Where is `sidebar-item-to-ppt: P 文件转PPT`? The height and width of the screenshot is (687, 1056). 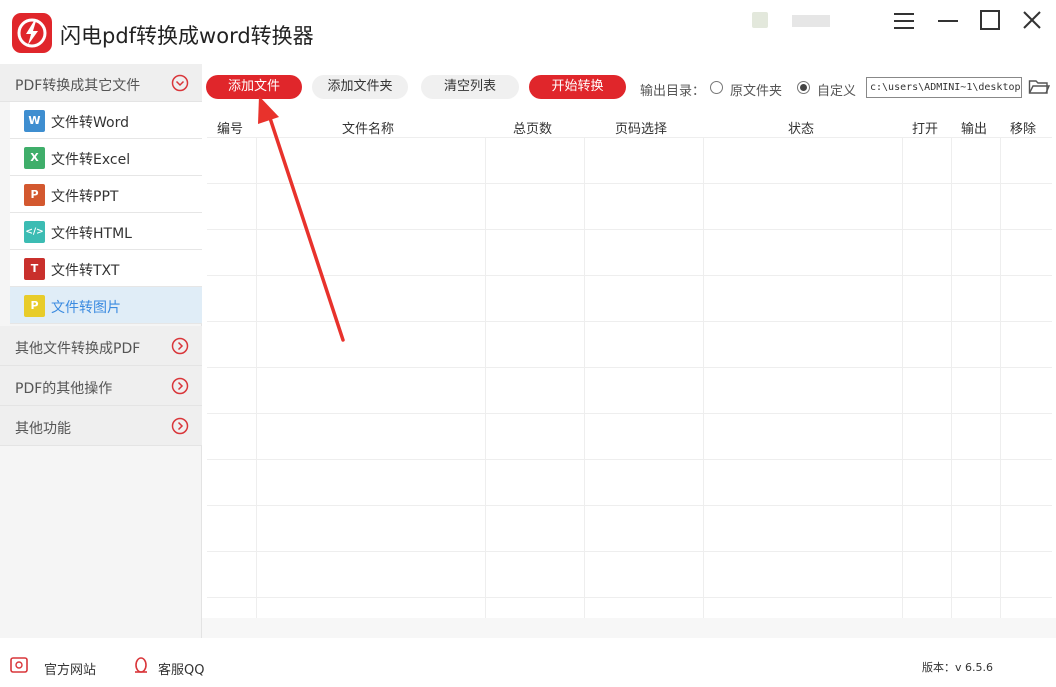 sidebar-item-to-ppt: P 文件转PPT is located at coordinates (106, 194).